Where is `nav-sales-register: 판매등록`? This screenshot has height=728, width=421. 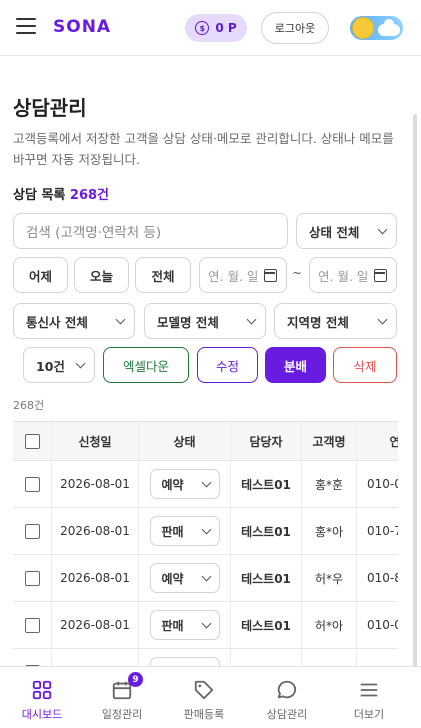
nav-sales-register: 판매등록 is located at coordinates (204, 697).